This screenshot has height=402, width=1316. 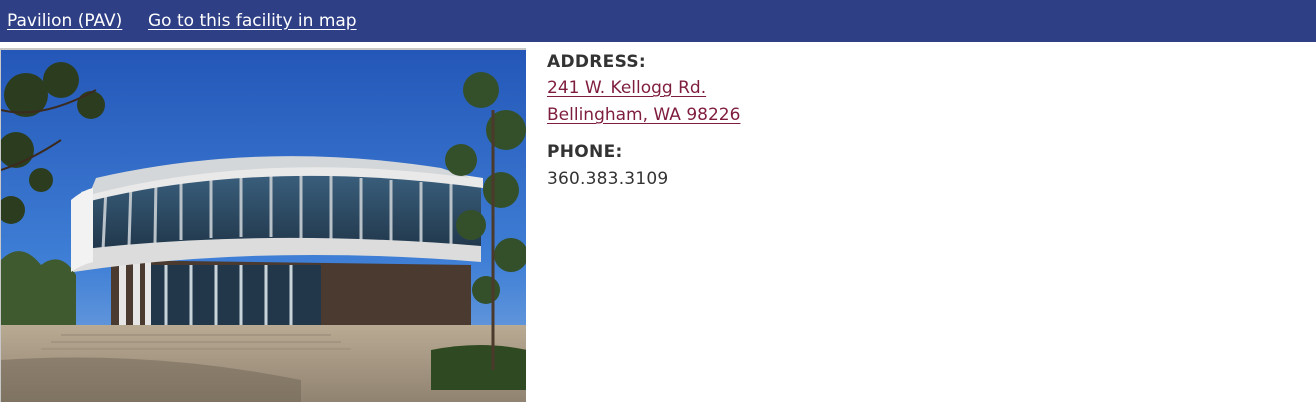 I want to click on phone-label: PHONE:, so click(x=585, y=152).